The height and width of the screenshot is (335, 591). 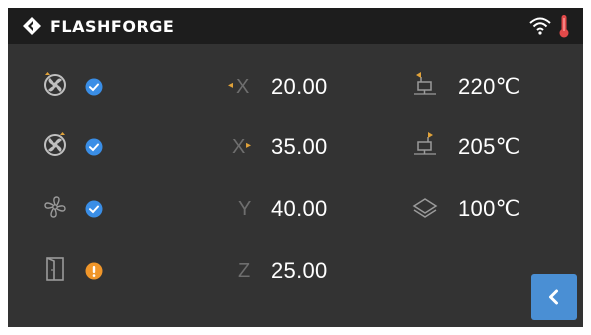 What do you see at coordinates (425, 83) in the screenshot?
I see `left-nozzle-icon` at bounding box center [425, 83].